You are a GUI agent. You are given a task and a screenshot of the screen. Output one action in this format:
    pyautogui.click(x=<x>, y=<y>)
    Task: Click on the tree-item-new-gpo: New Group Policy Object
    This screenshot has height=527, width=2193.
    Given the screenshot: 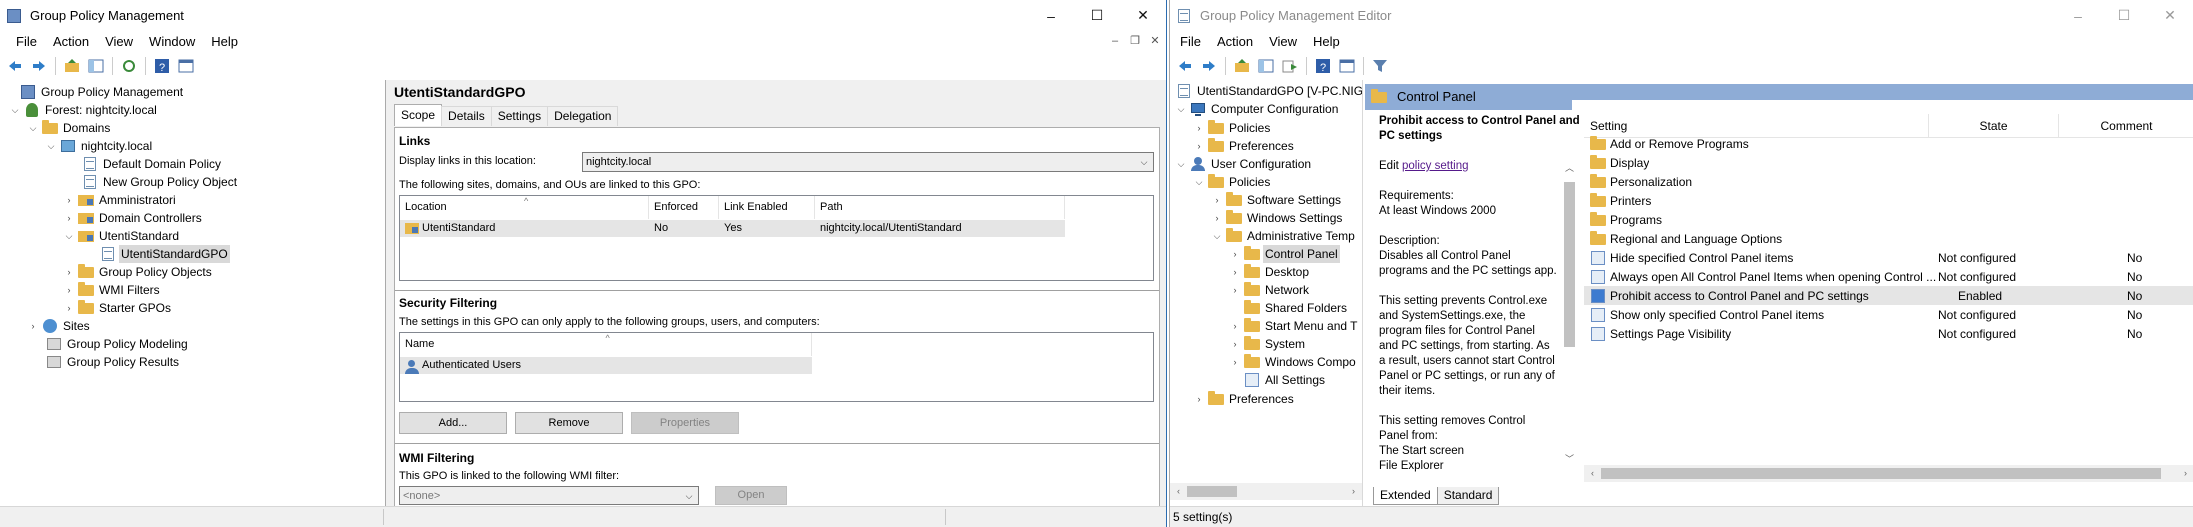 What is the action you would take?
    pyautogui.click(x=159, y=182)
    